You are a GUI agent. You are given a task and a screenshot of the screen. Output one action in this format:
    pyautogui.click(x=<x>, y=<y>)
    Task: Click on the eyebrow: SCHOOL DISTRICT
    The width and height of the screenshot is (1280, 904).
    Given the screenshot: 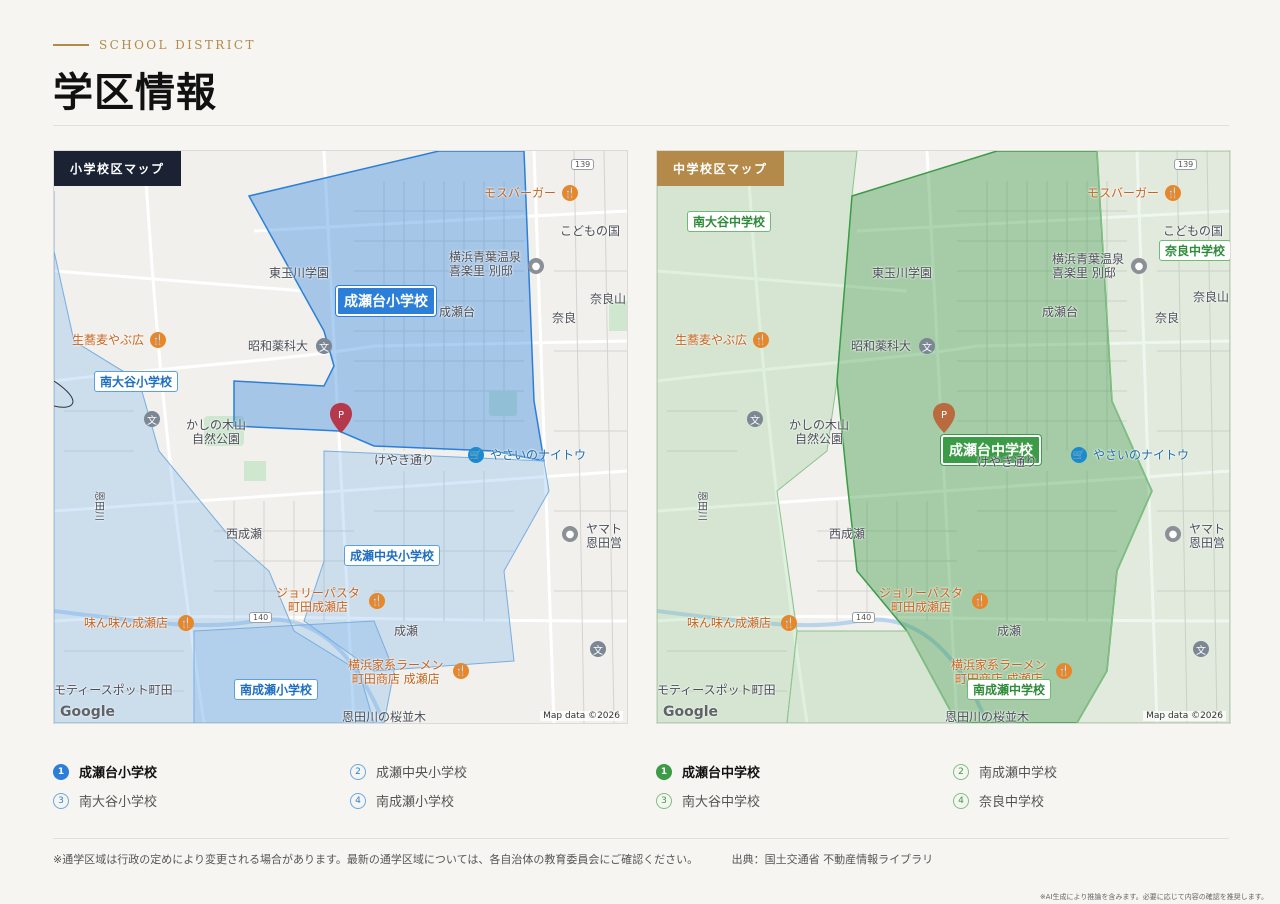 What is the action you would take?
    pyautogui.click(x=154, y=45)
    